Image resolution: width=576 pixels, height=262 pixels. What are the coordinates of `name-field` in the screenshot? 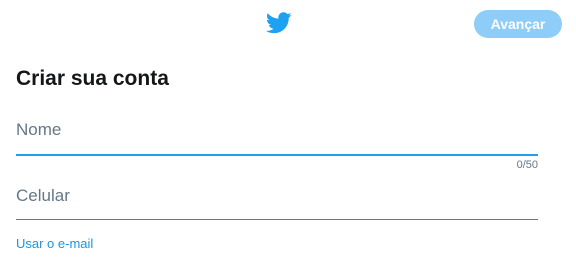 It's located at (277, 135).